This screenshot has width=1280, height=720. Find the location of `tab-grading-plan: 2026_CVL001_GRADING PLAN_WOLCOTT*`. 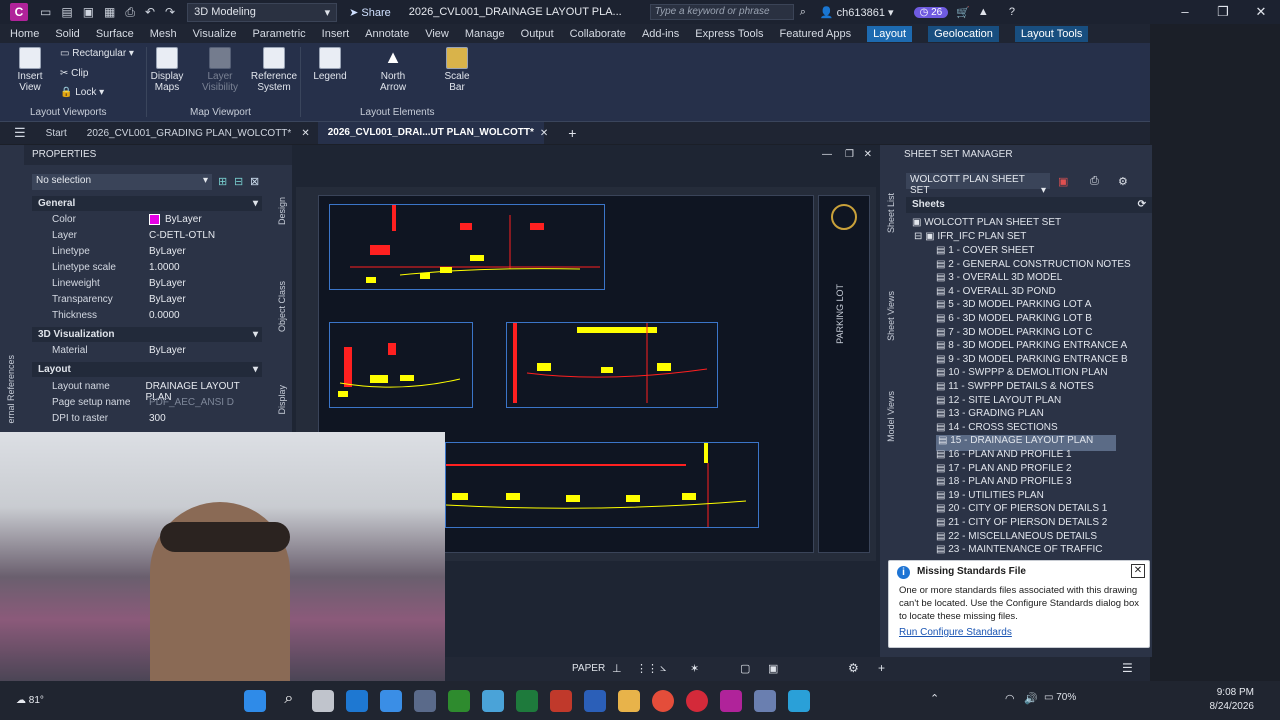

tab-grading-plan: 2026_CVL001_GRADING PLAN_WOLCOTT* is located at coordinates (189, 133).